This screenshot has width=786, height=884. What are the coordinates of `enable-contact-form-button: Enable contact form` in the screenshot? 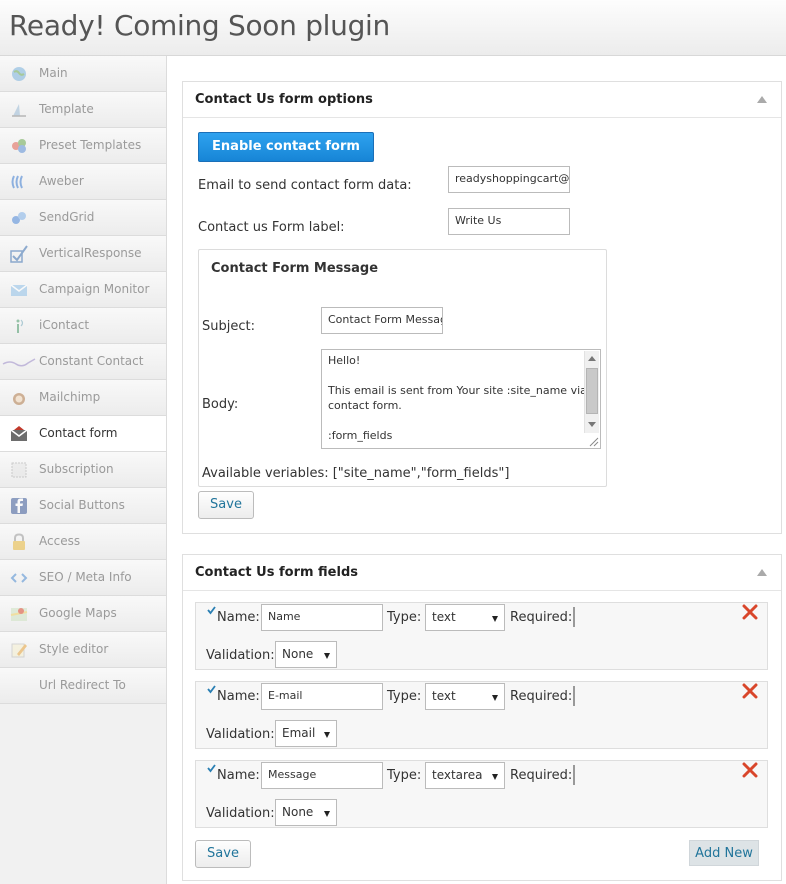 It's located at (286, 147).